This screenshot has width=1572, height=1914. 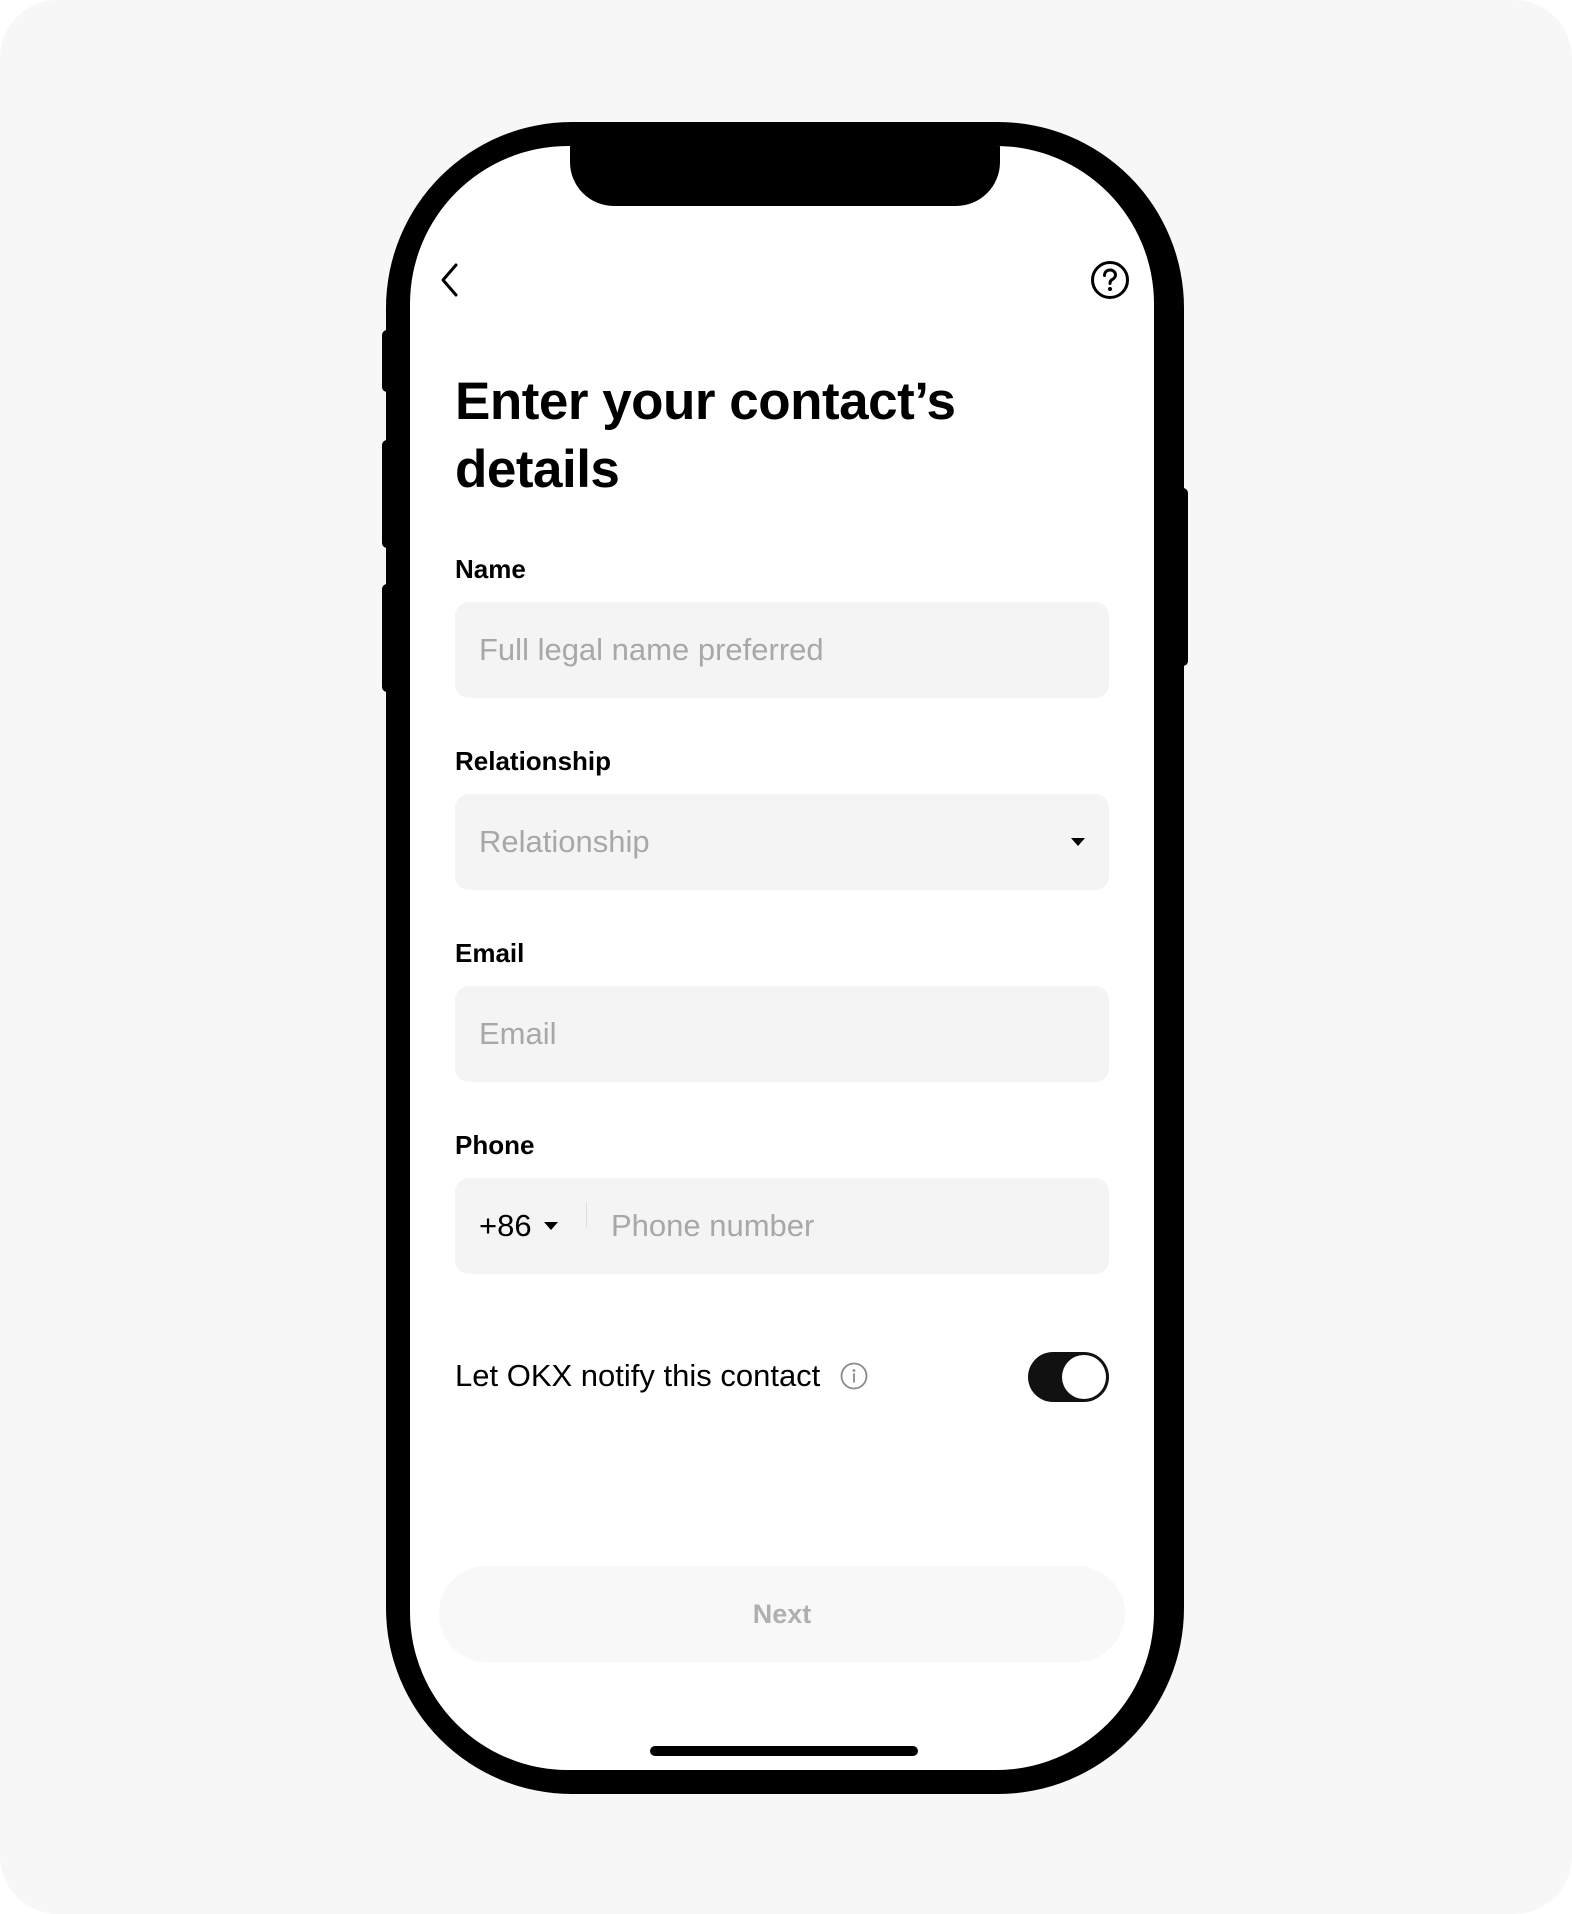 I want to click on phone-notch, so click(x=785, y=176).